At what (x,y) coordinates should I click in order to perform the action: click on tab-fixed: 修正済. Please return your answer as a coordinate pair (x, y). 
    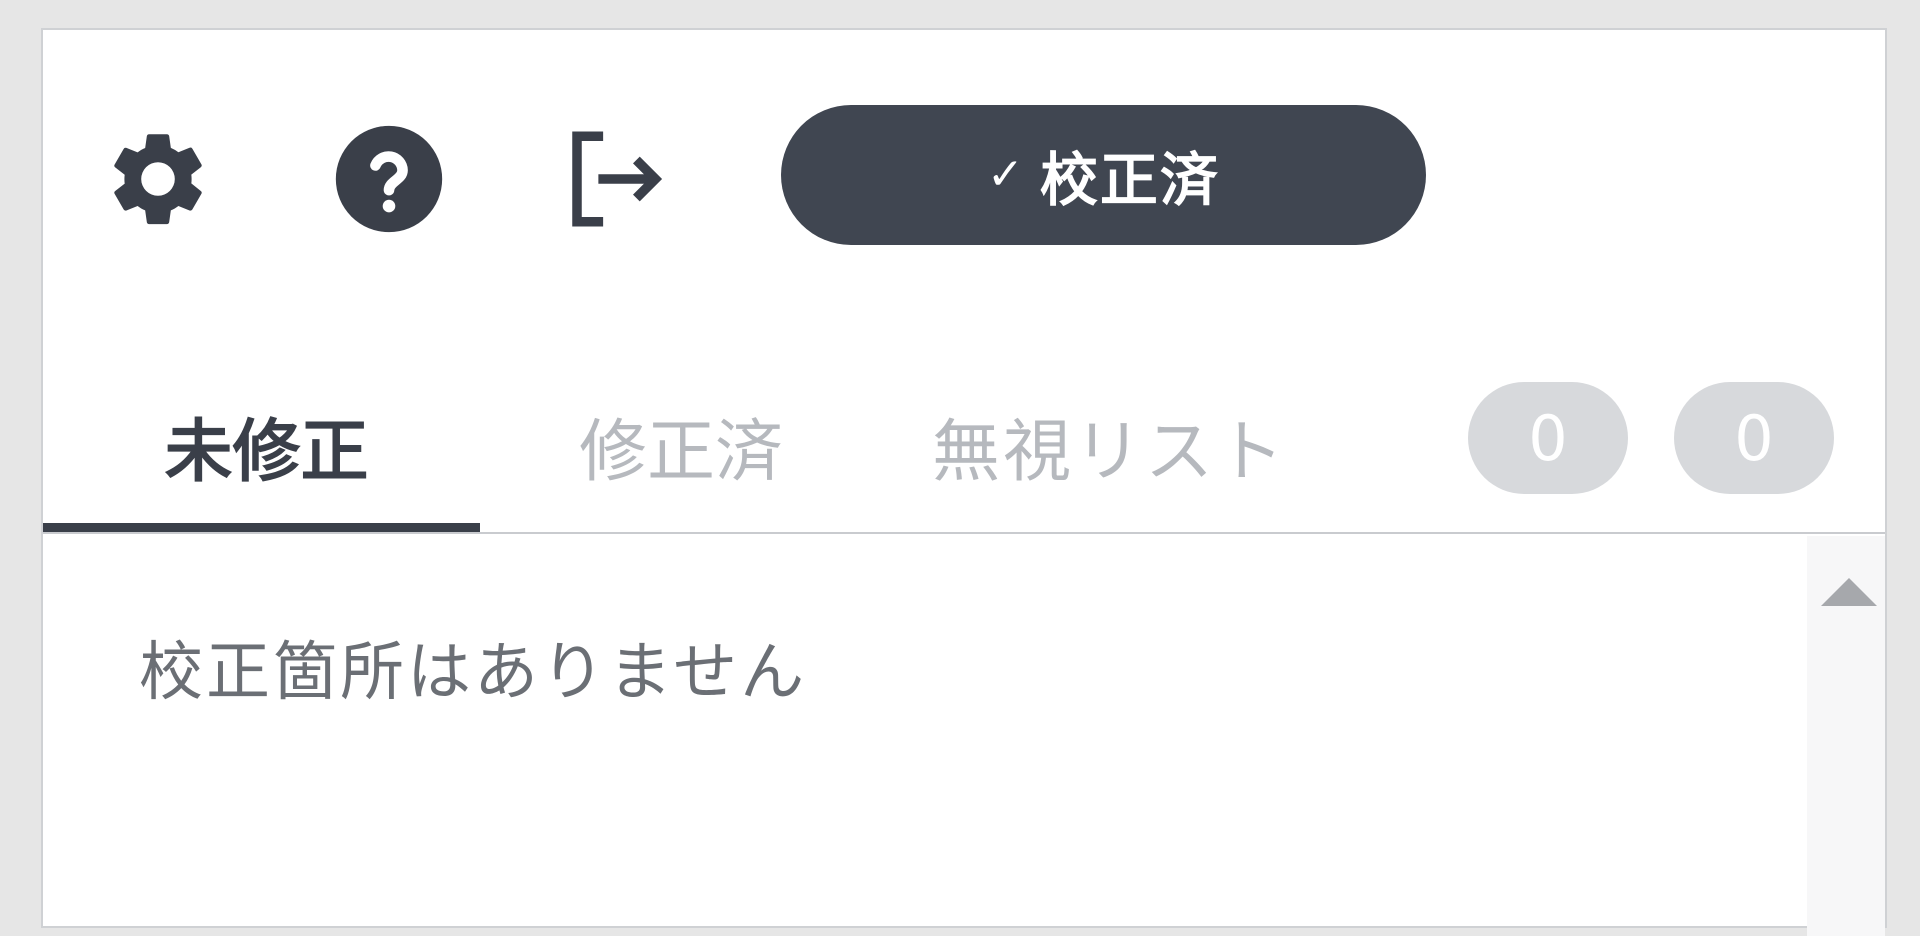
    Looking at the image, I should click on (681, 445).